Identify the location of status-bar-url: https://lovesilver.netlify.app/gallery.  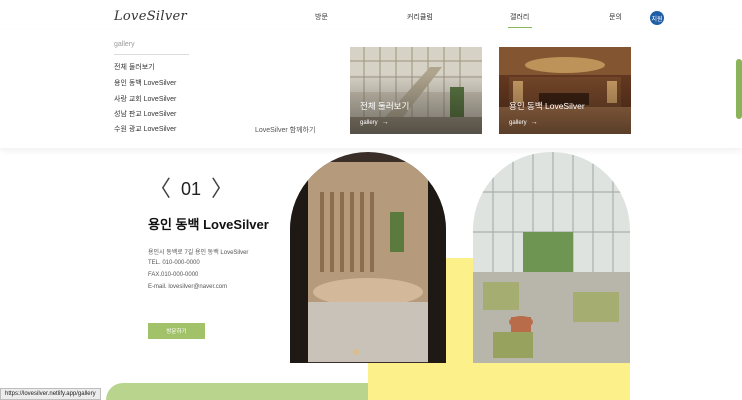
(50, 394).